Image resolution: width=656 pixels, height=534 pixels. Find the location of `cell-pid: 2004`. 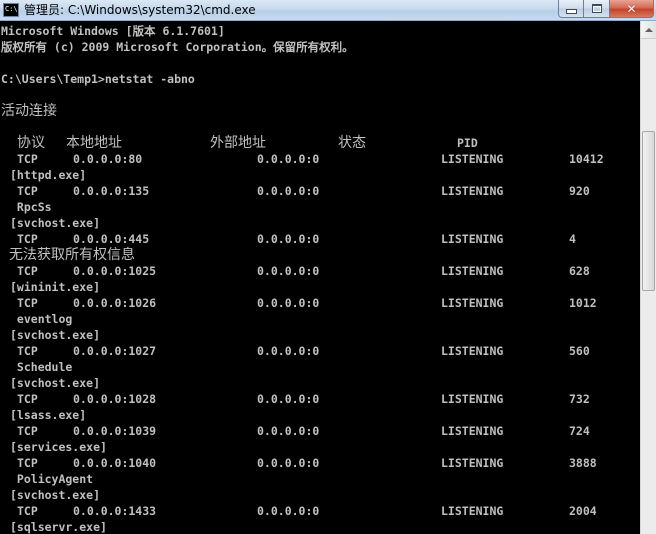

cell-pid: 2004 is located at coordinates (583, 511).